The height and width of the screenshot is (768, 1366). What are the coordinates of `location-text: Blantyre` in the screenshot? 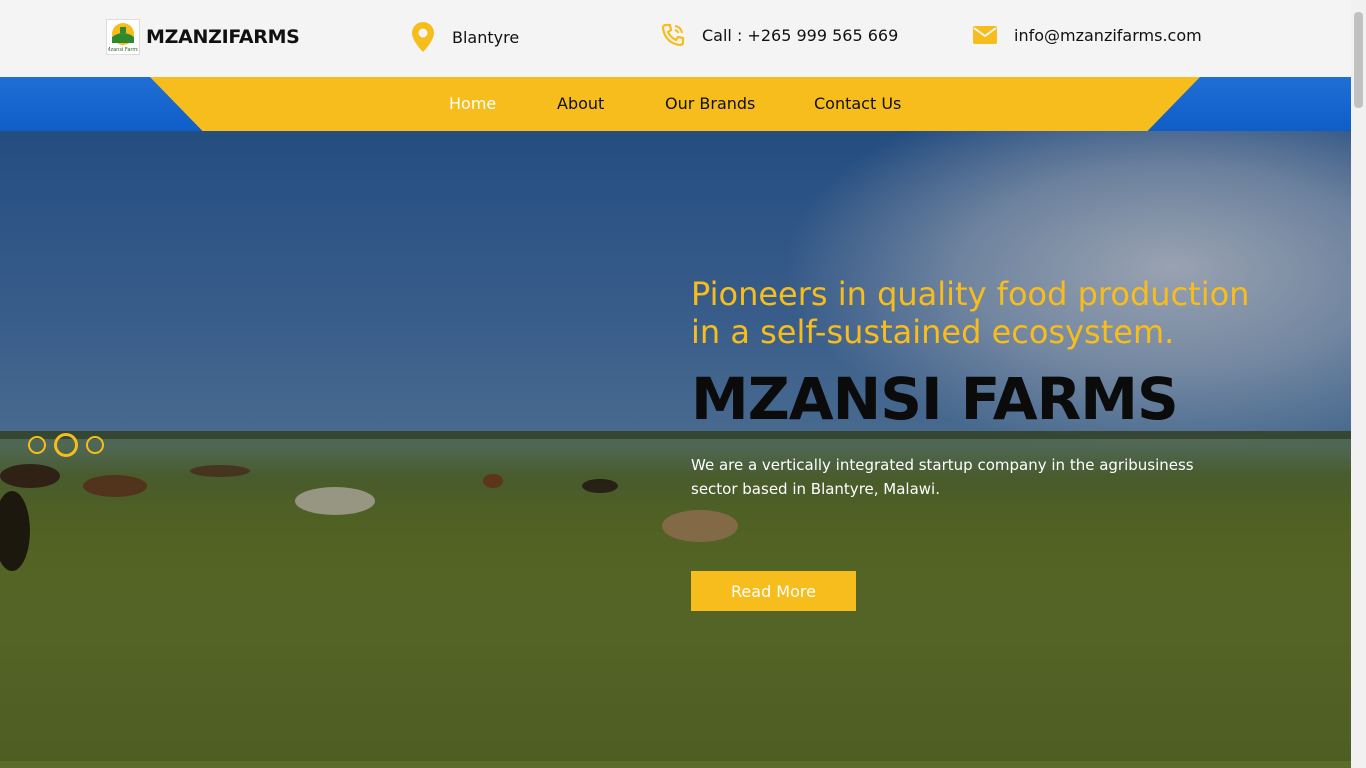 It's located at (486, 37).